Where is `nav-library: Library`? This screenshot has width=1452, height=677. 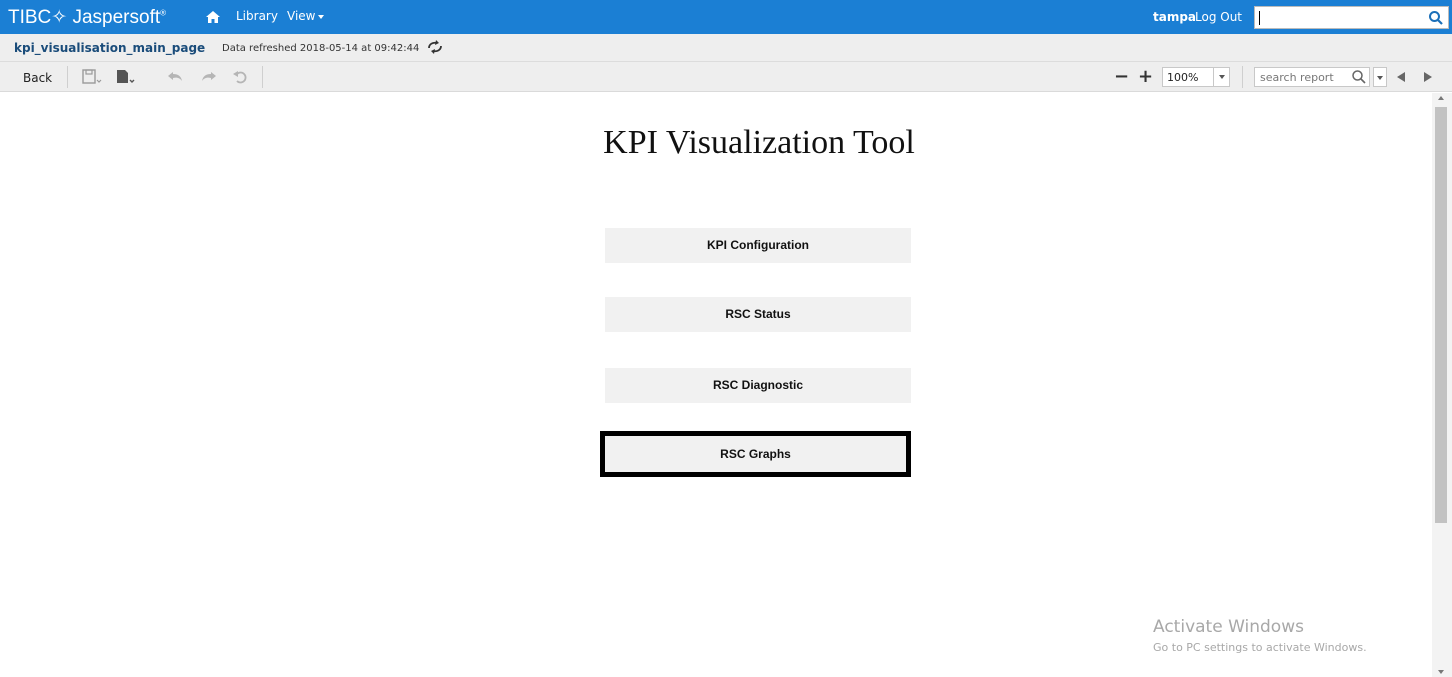
nav-library: Library is located at coordinates (257, 16).